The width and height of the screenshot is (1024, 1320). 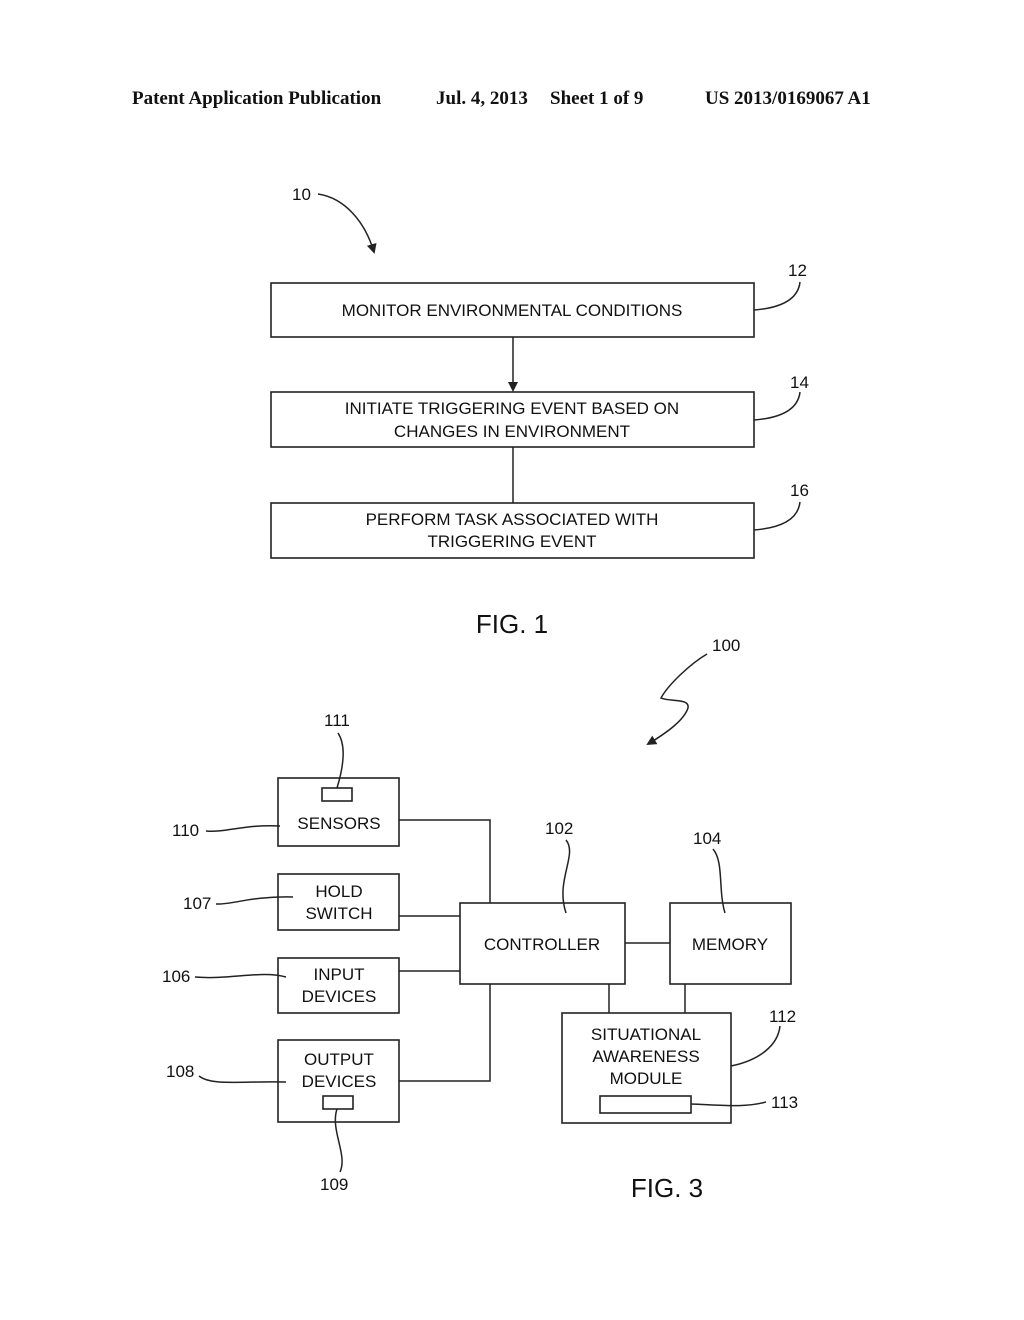 What do you see at coordinates (784, 1102) in the screenshot?
I see `ref-113: 113` at bounding box center [784, 1102].